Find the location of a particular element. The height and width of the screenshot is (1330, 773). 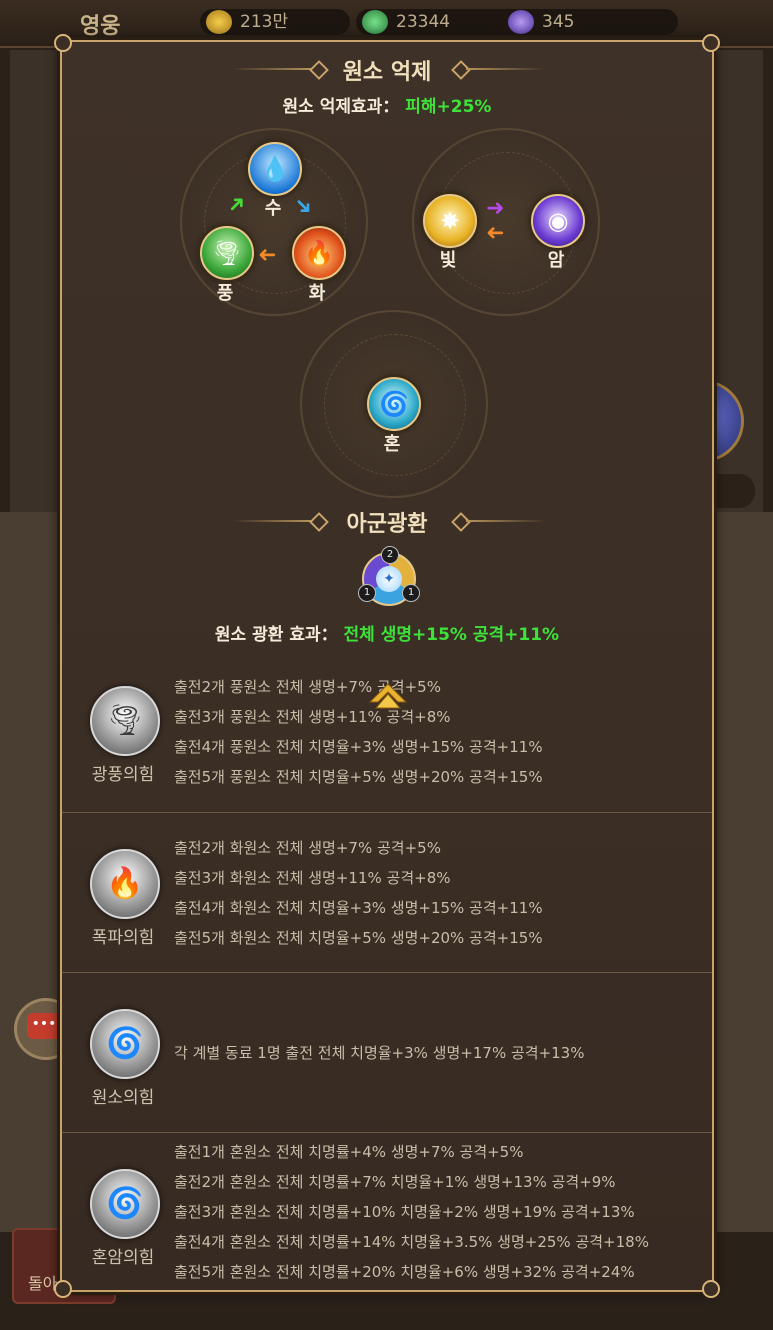

dark-label: 암 is located at coordinates (556, 260).